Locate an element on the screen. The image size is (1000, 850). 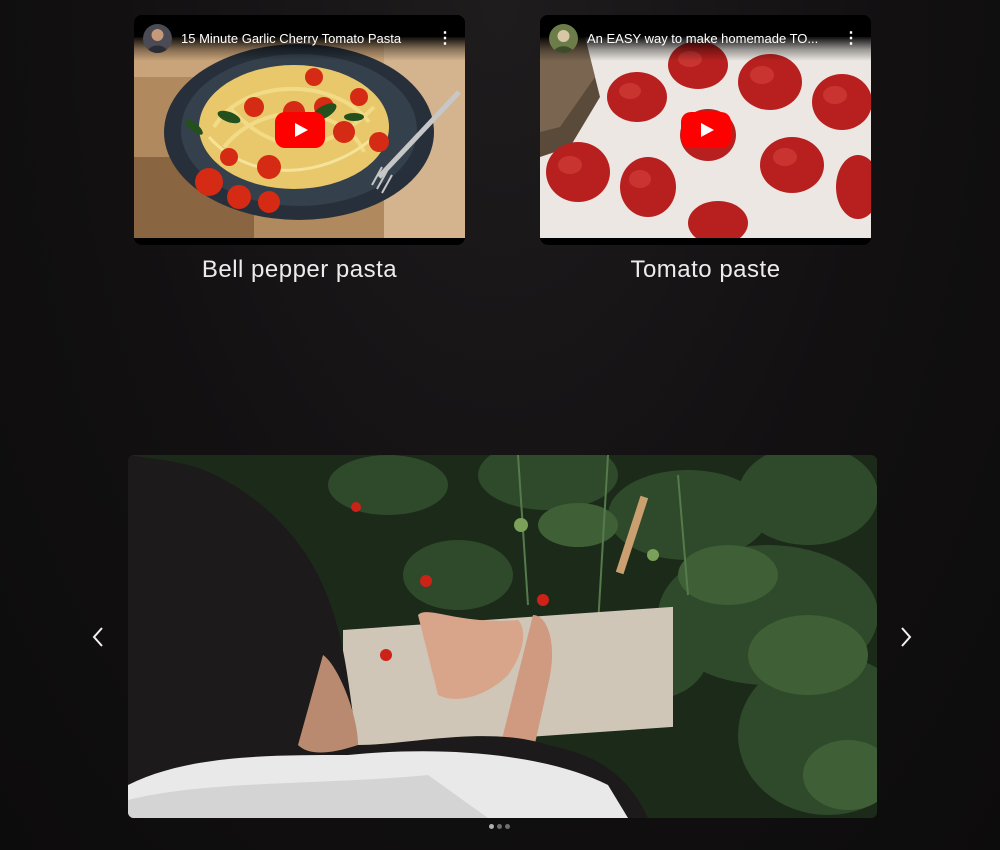
slider-pagination is located at coordinates (499, 826).